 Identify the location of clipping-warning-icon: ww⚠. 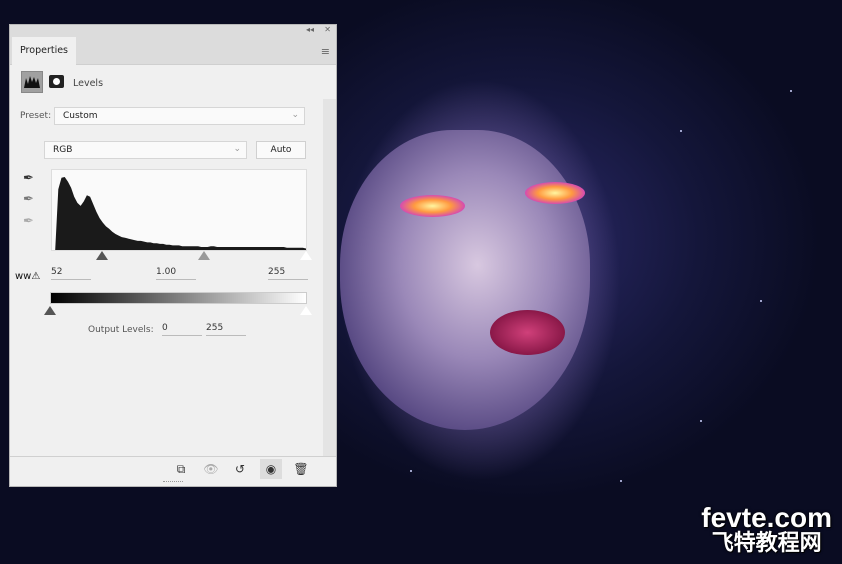
(27, 276).